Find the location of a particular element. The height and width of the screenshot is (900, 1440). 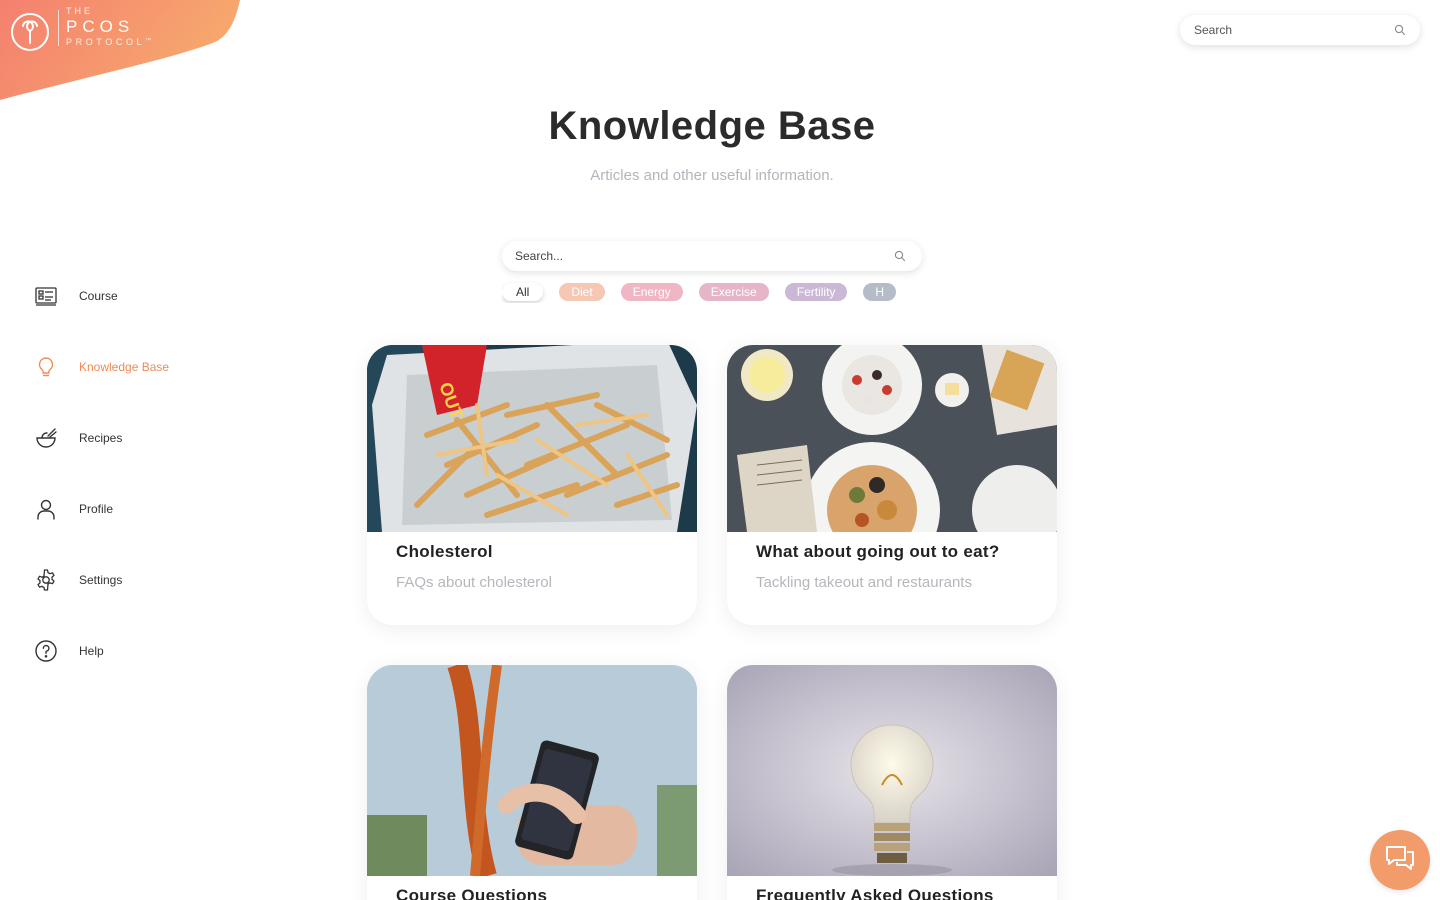

article-card-cholesterol: OUT Cholesterol FAQs about cholesterol is located at coordinates (532, 485).